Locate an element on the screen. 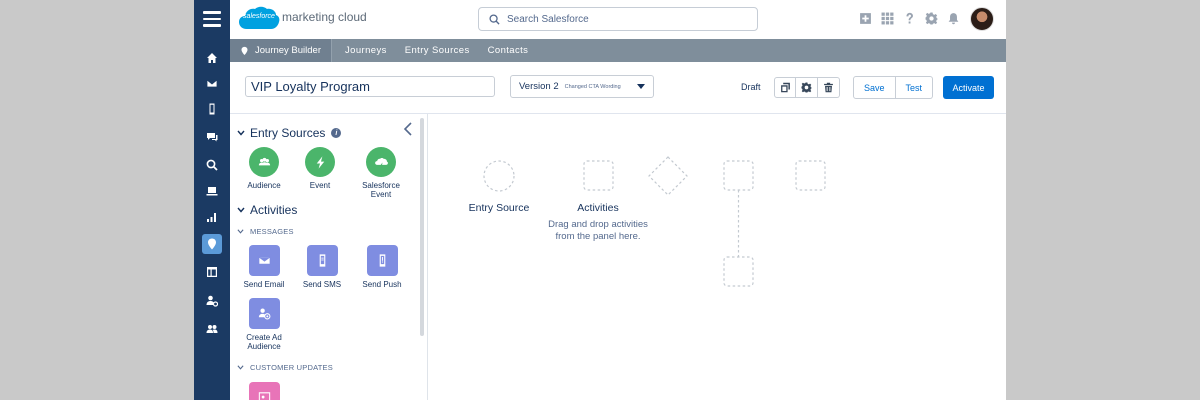 This screenshot has width=1200, height=400. trash-icon is located at coordinates (828, 87).